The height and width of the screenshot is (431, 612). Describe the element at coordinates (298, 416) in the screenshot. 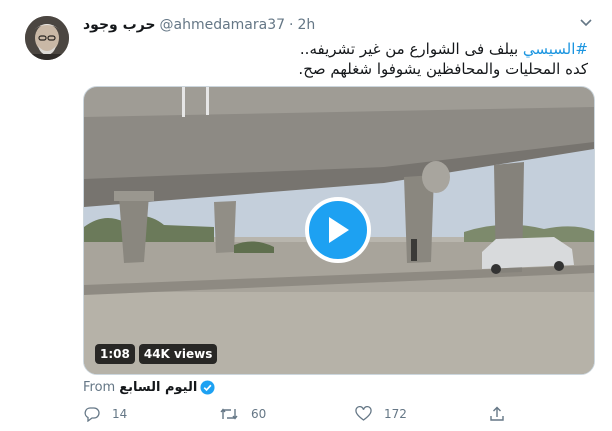

I see `tweet-actions: 14 60 172` at that location.